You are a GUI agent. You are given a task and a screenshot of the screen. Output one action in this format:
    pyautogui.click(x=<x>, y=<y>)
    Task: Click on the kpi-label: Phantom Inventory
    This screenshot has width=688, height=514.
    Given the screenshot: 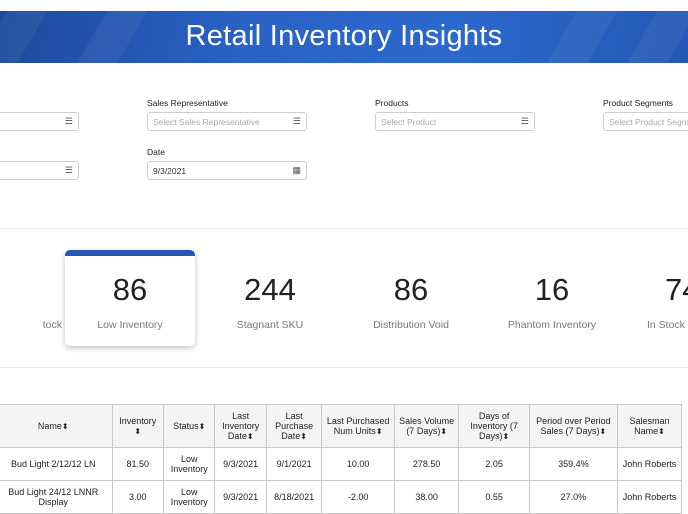 What is the action you would take?
    pyautogui.click(x=552, y=325)
    